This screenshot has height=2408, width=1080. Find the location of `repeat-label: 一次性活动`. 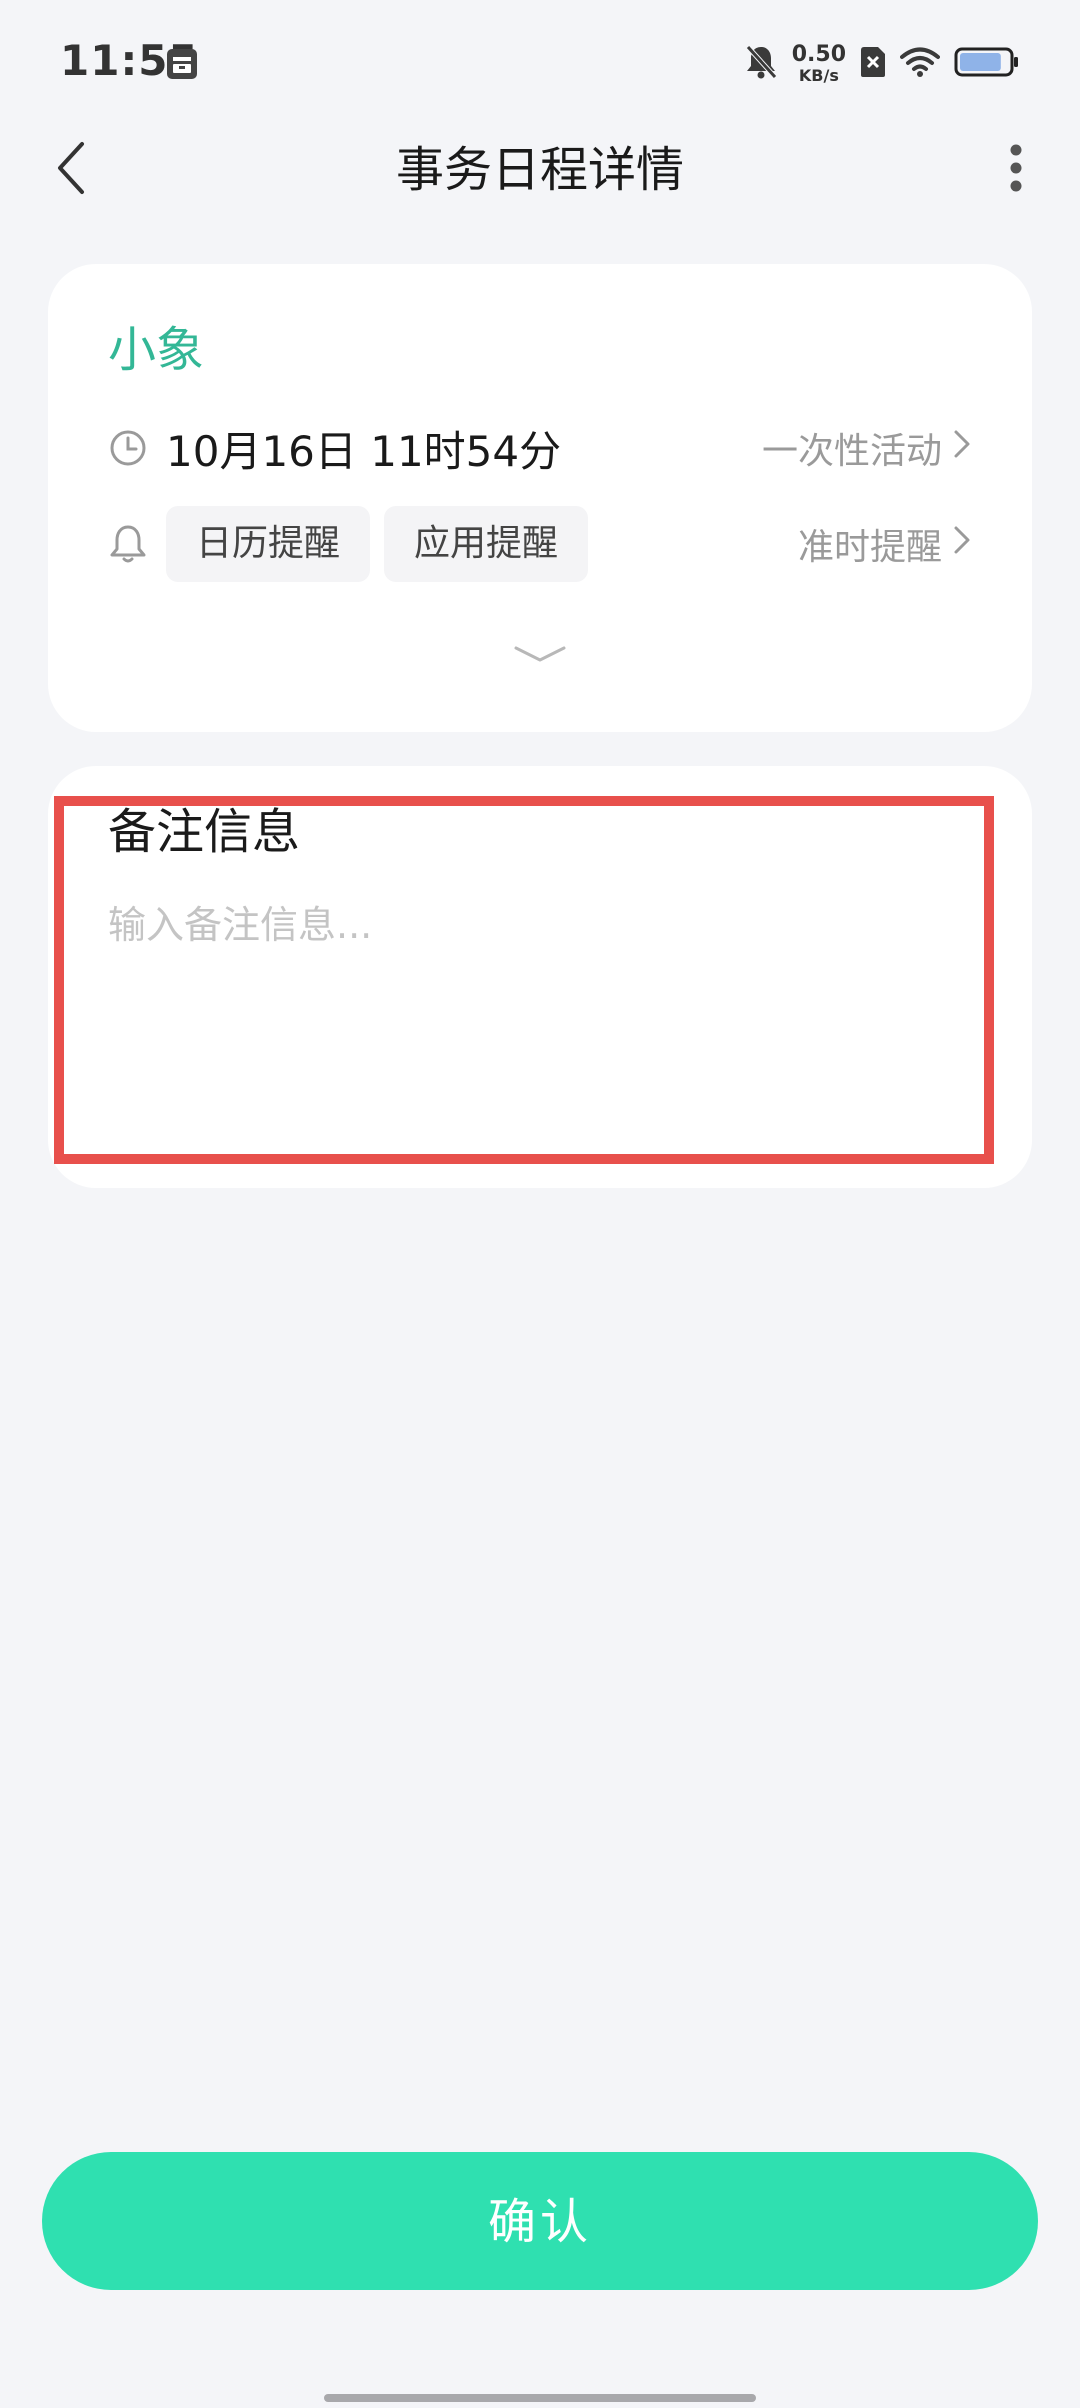

repeat-label: 一次性活动 is located at coordinates (851, 451).